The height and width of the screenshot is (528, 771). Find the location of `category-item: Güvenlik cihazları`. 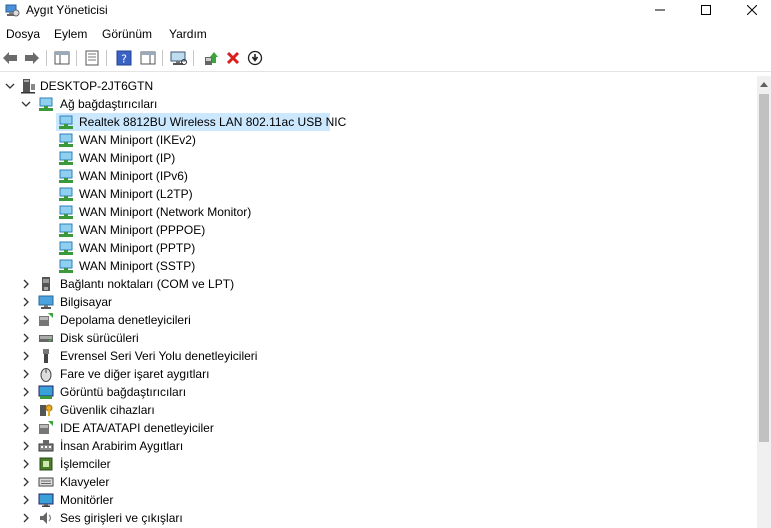

category-item: Güvenlik cihazları is located at coordinates (378, 410).